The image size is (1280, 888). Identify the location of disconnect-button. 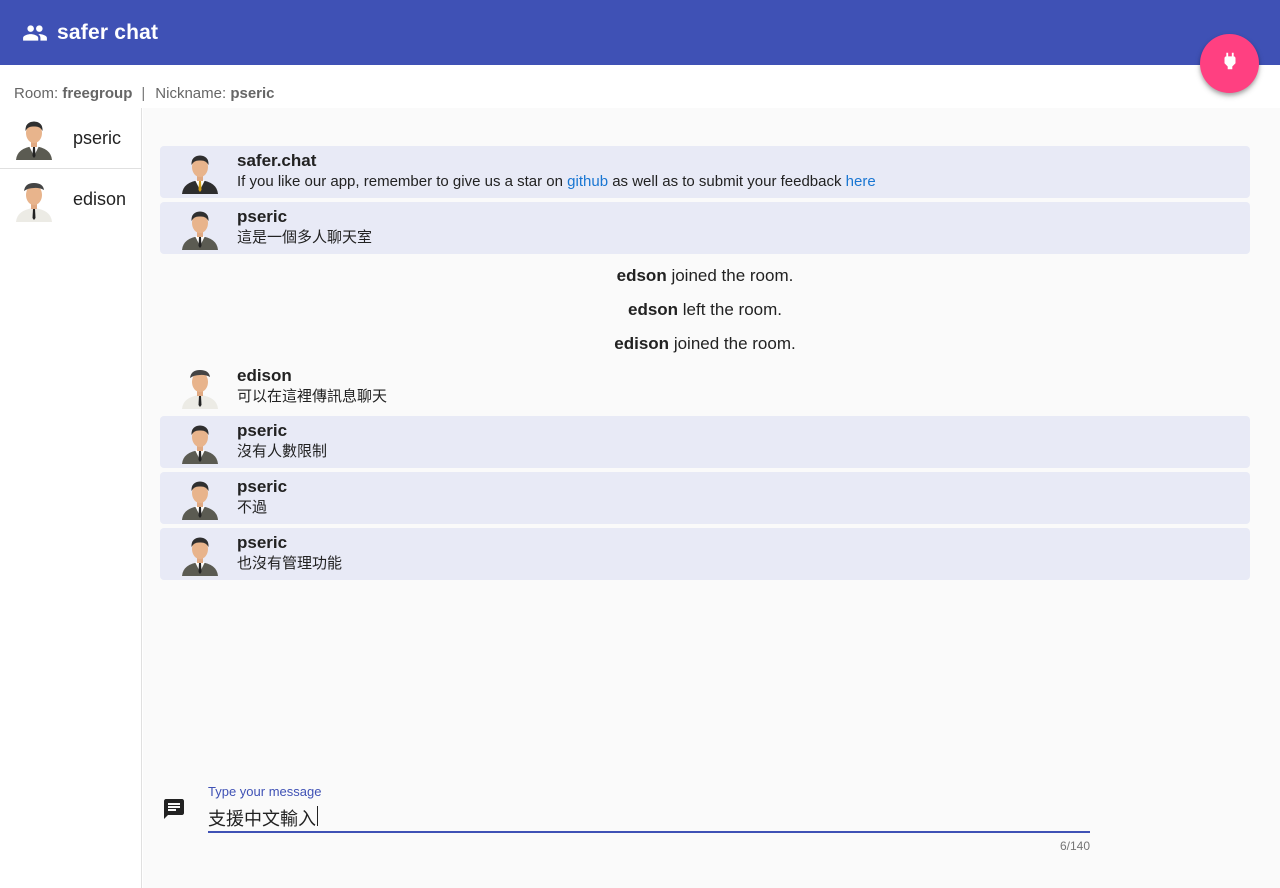
(1229, 63).